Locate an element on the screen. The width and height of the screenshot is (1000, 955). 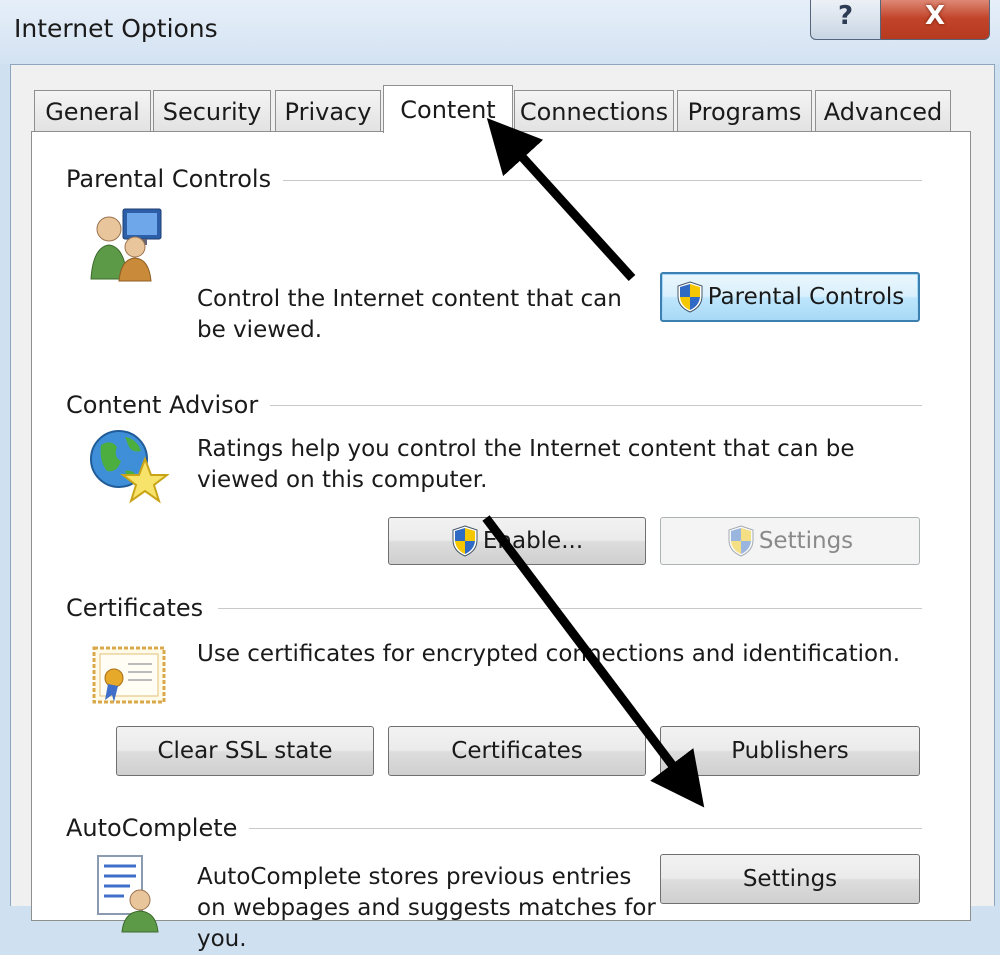
tab-label: General is located at coordinates (92, 111).